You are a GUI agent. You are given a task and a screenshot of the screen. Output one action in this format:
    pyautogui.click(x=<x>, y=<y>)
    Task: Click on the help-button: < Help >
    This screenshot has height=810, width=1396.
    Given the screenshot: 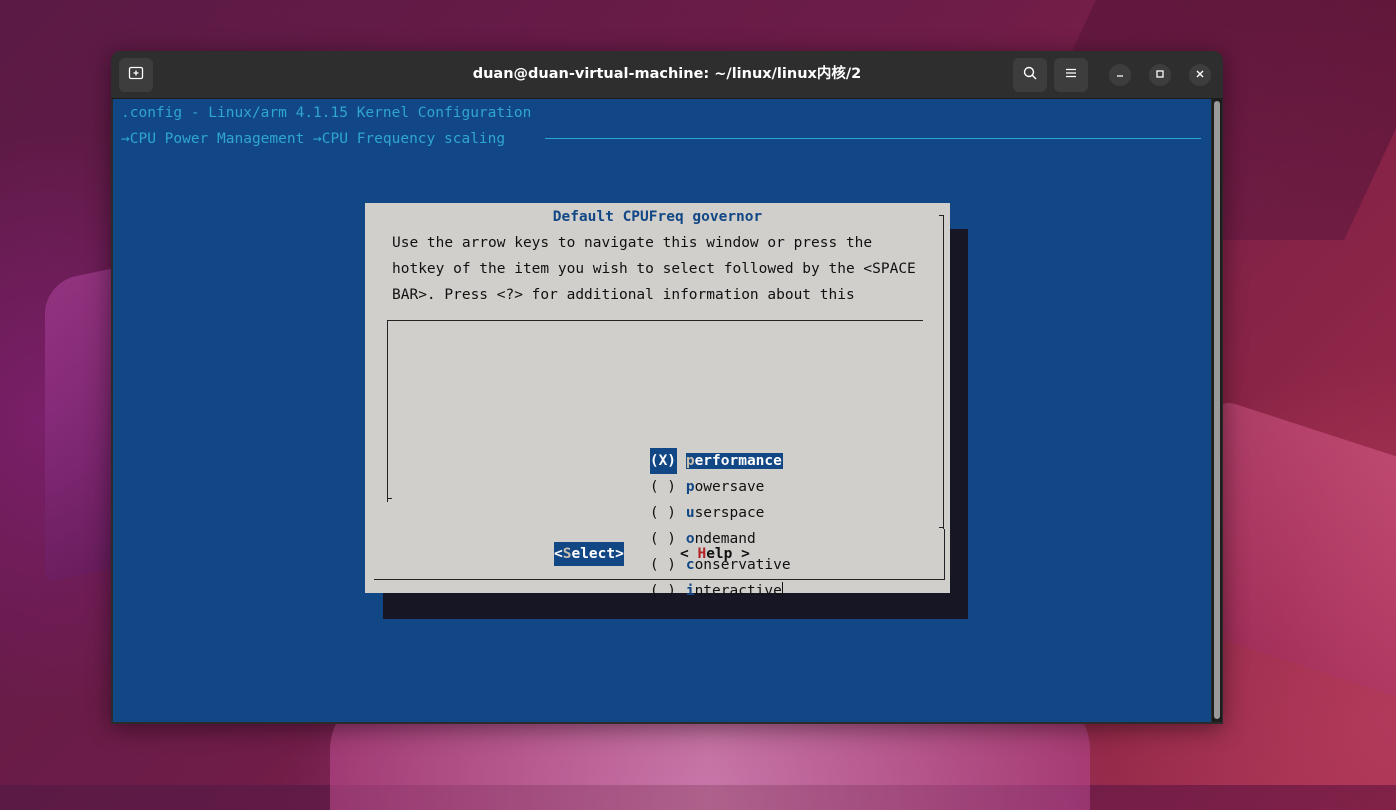 What is the action you would take?
    pyautogui.click(x=715, y=554)
    